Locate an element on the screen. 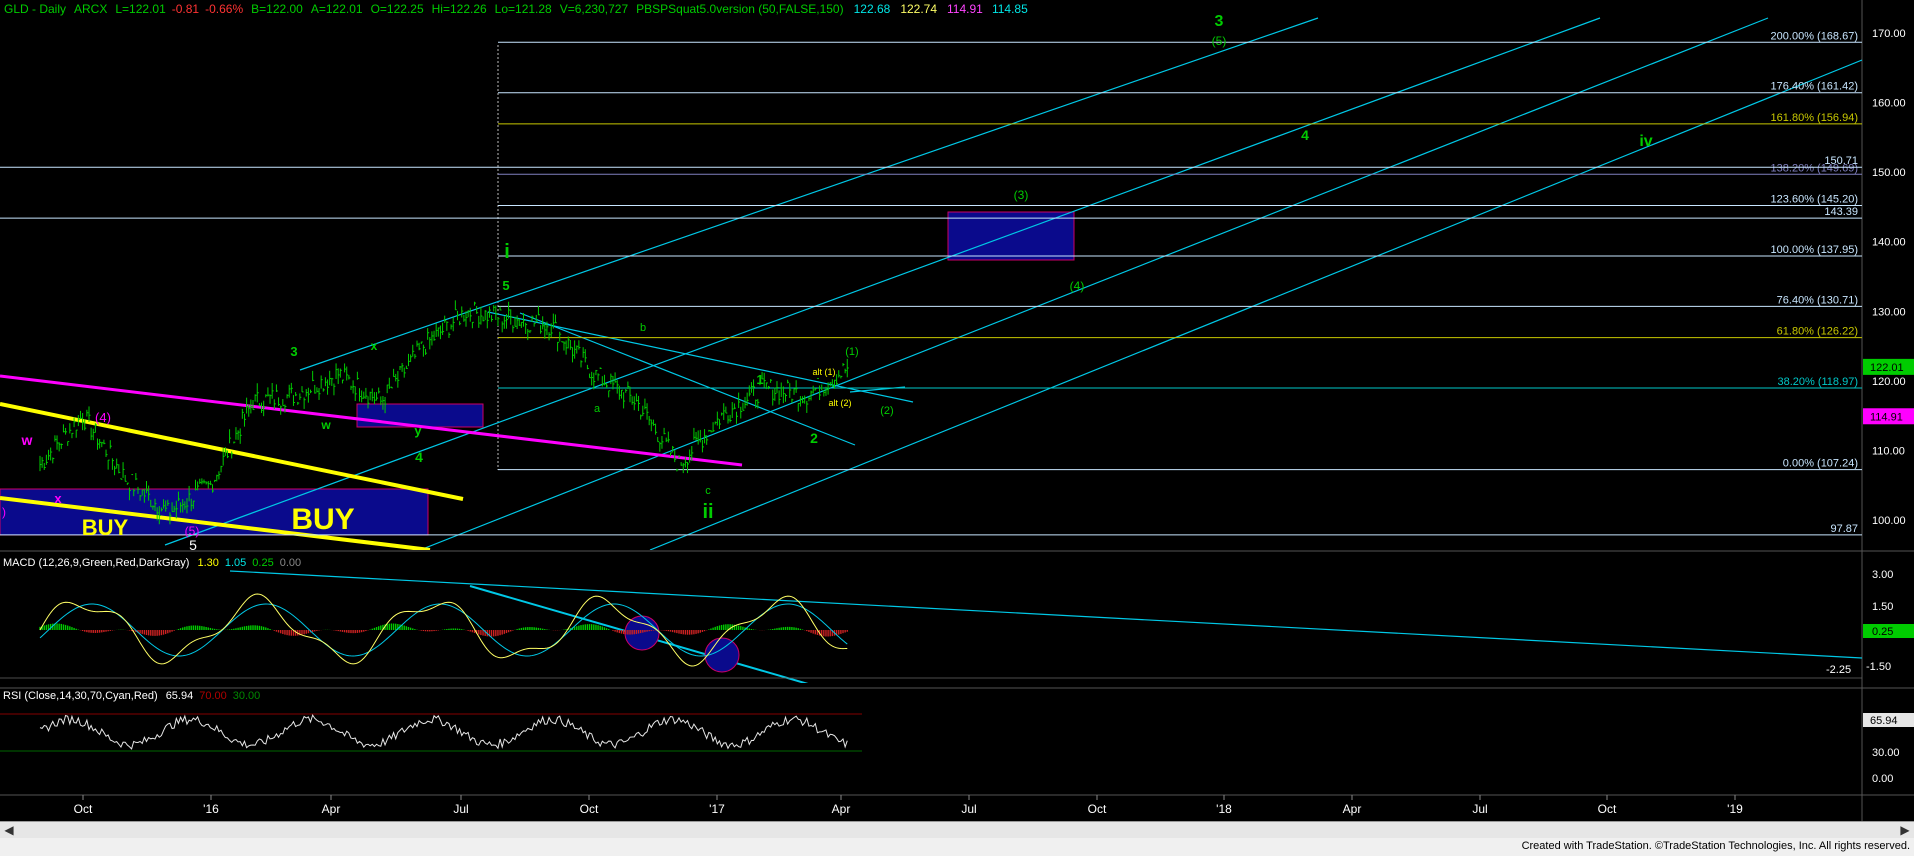 This screenshot has height=856, width=1914. header-low: Lo=121.28 is located at coordinates (523, 9).